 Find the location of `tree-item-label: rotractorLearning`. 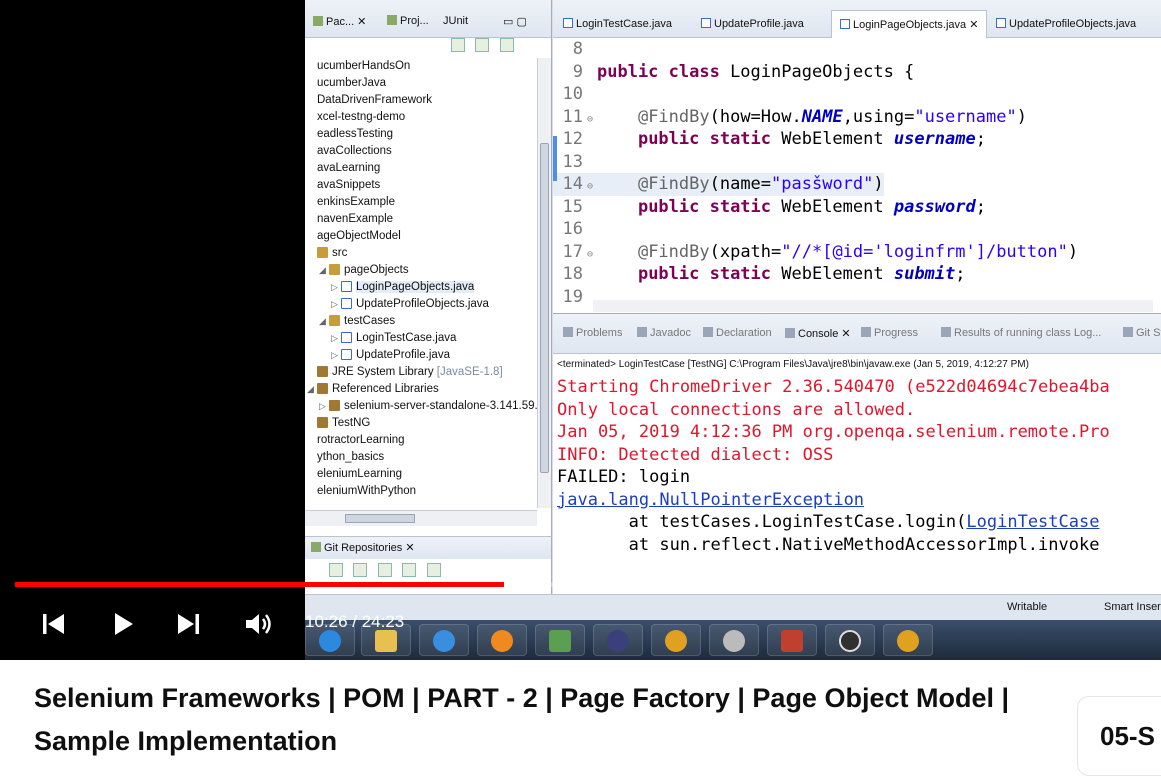

tree-item-label: rotractorLearning is located at coordinates (361, 440).